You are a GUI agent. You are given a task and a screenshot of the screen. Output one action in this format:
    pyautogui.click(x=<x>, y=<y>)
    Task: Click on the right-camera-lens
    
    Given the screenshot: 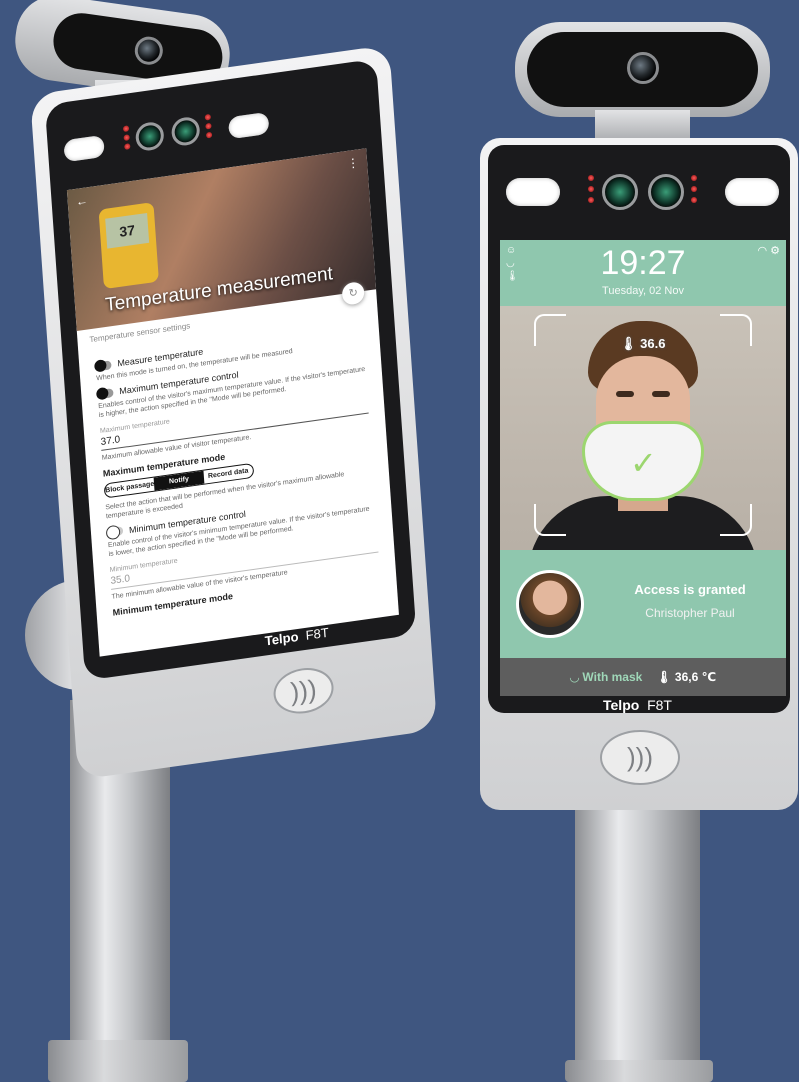 What is the action you would take?
    pyautogui.click(x=643, y=68)
    